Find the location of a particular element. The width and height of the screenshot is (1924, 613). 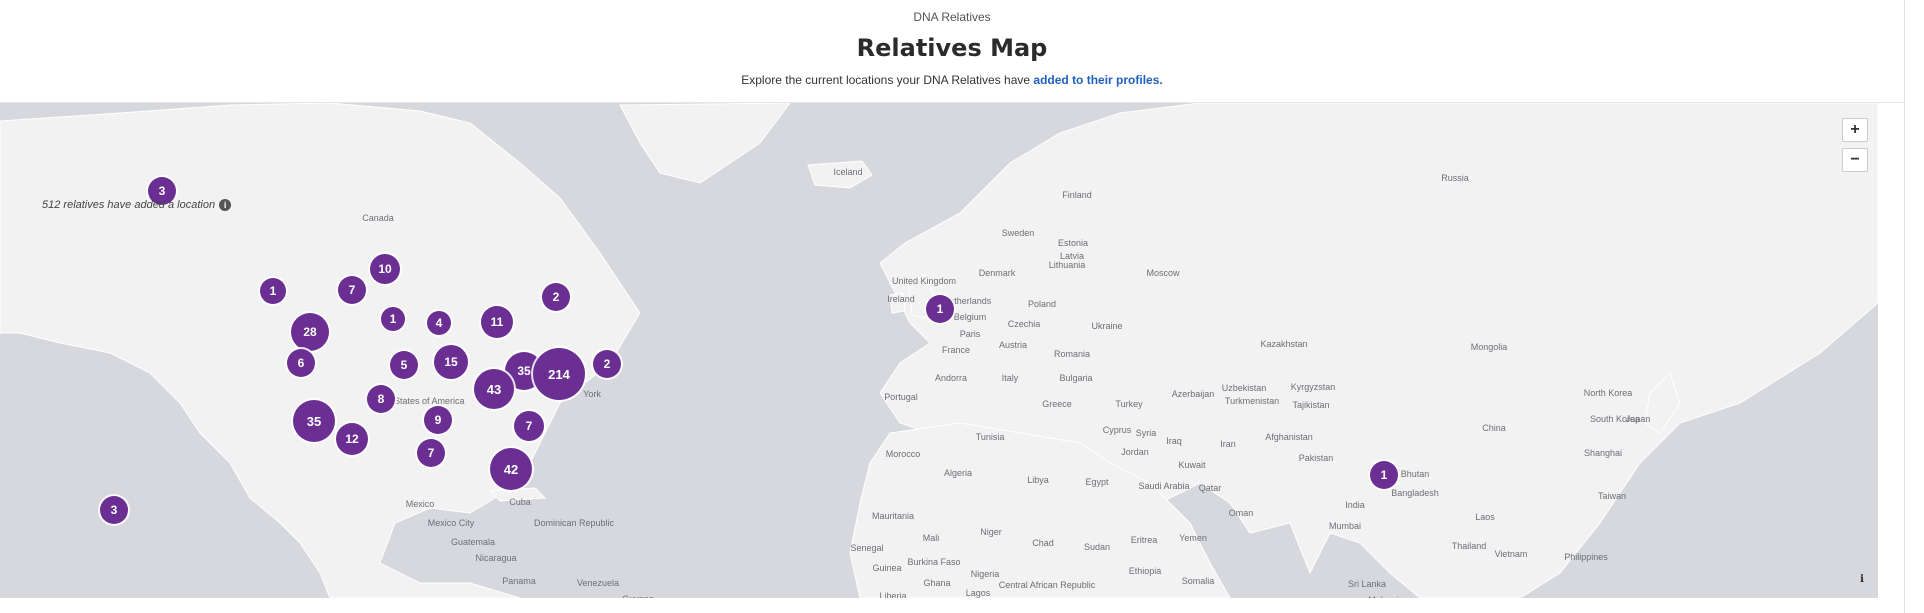

map-label: Ethiopia is located at coordinates (1145, 571).